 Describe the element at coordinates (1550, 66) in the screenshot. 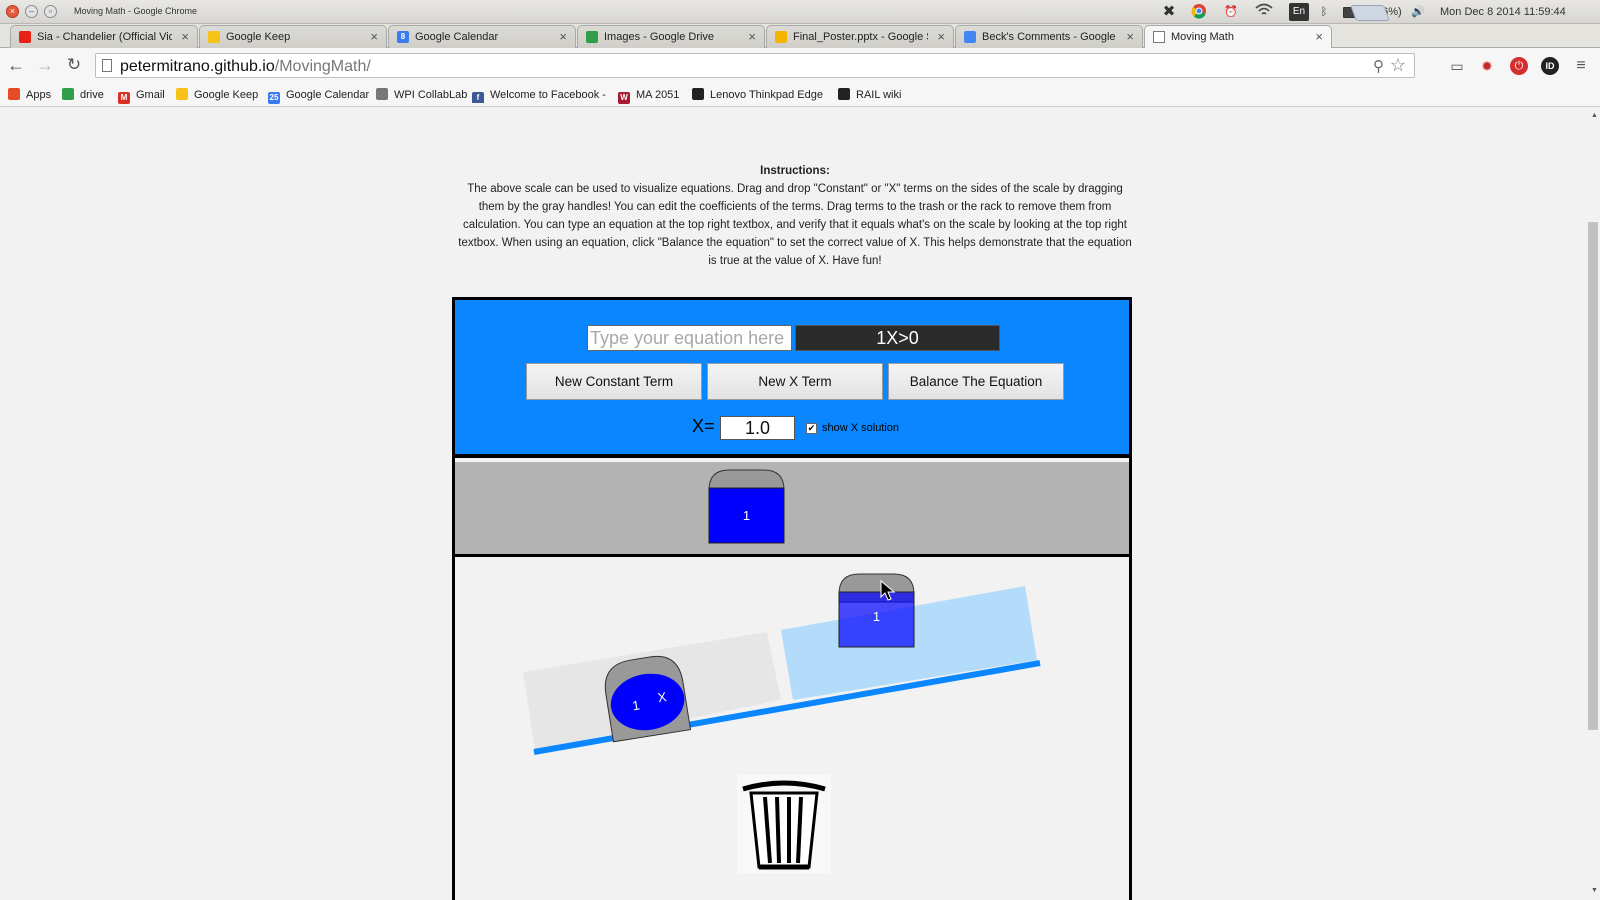

I see `extension-id-icon: ID` at that location.